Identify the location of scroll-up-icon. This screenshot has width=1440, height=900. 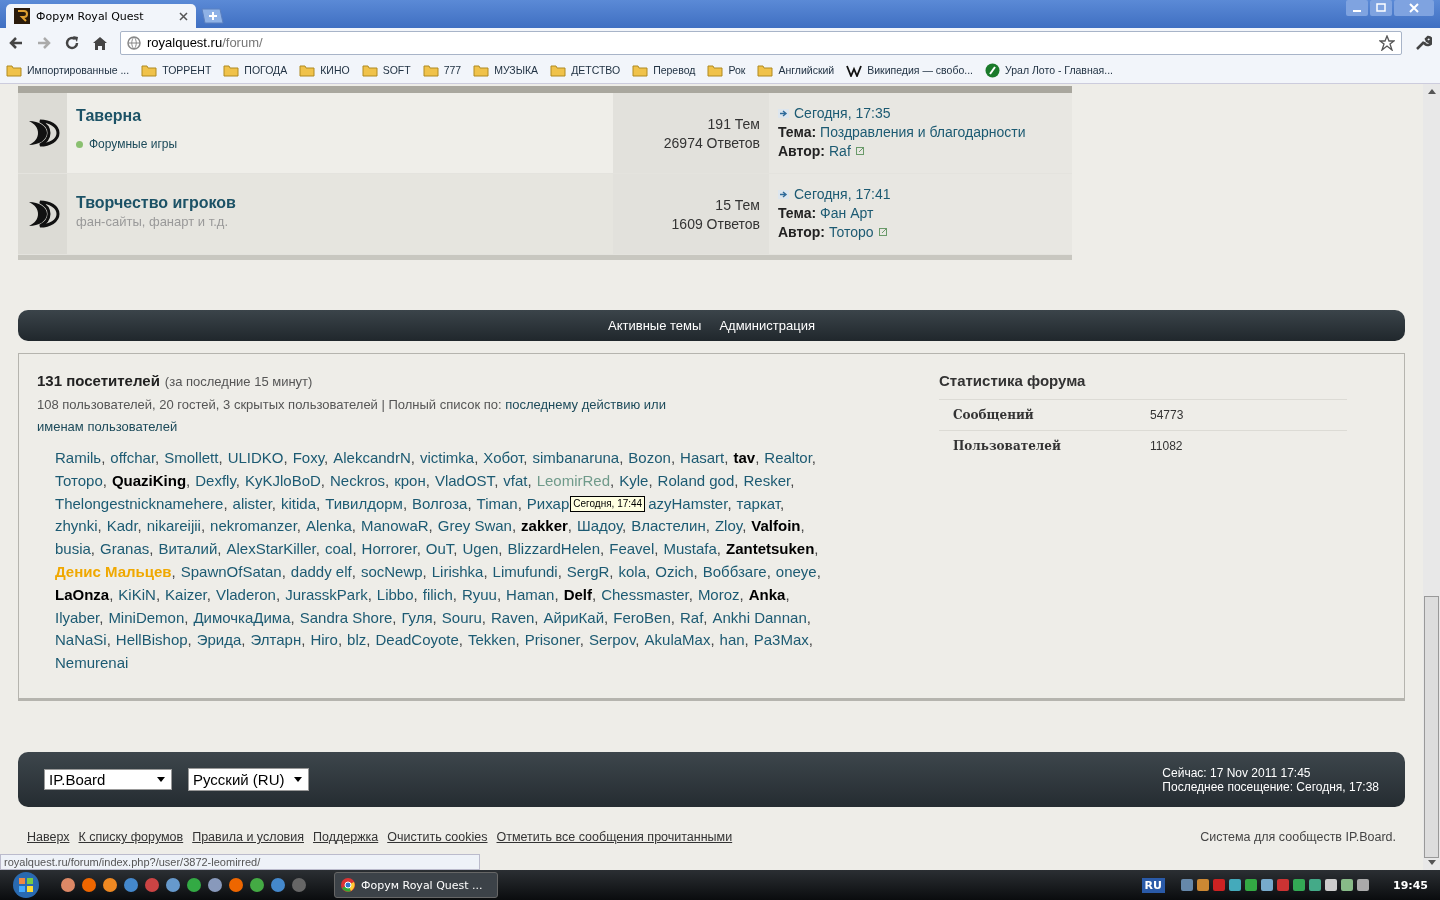
(1431, 91).